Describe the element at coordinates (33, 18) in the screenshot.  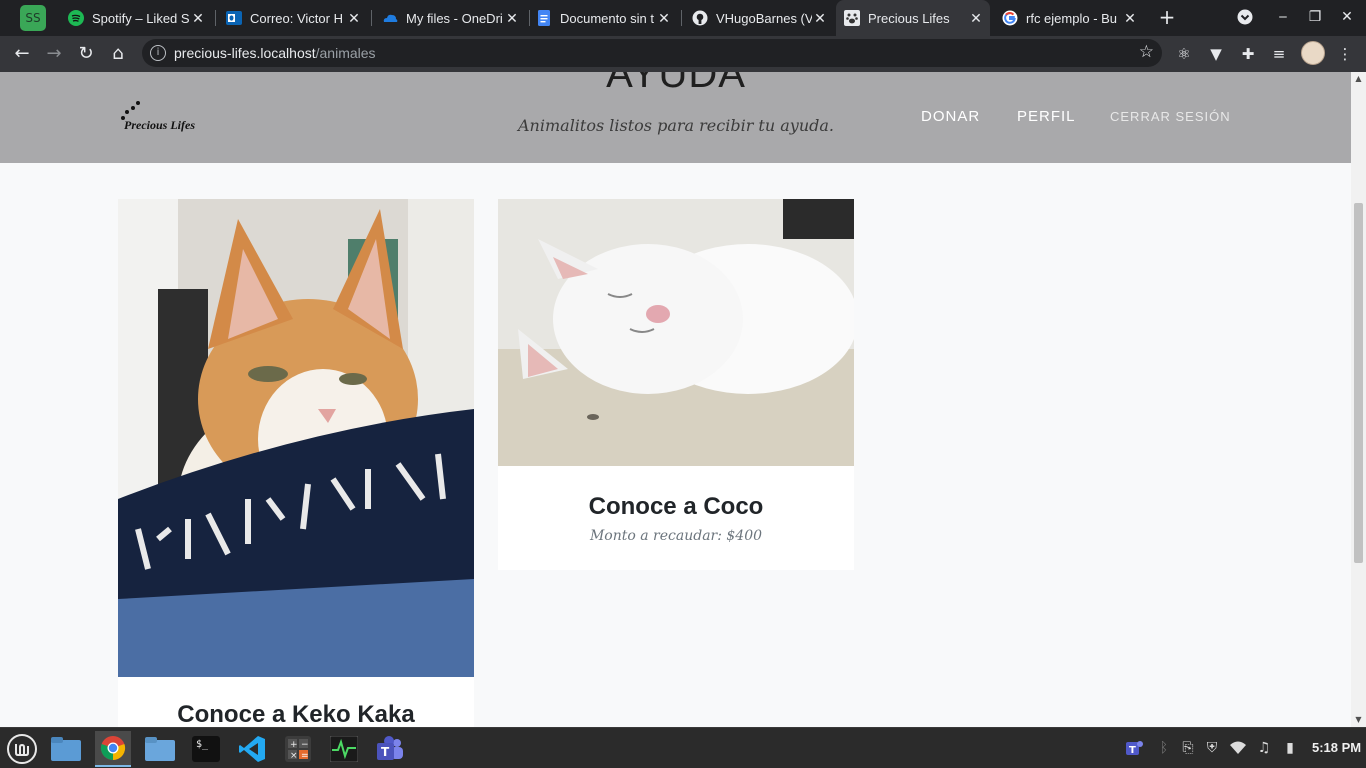
I see `profile-badge: SS` at that location.